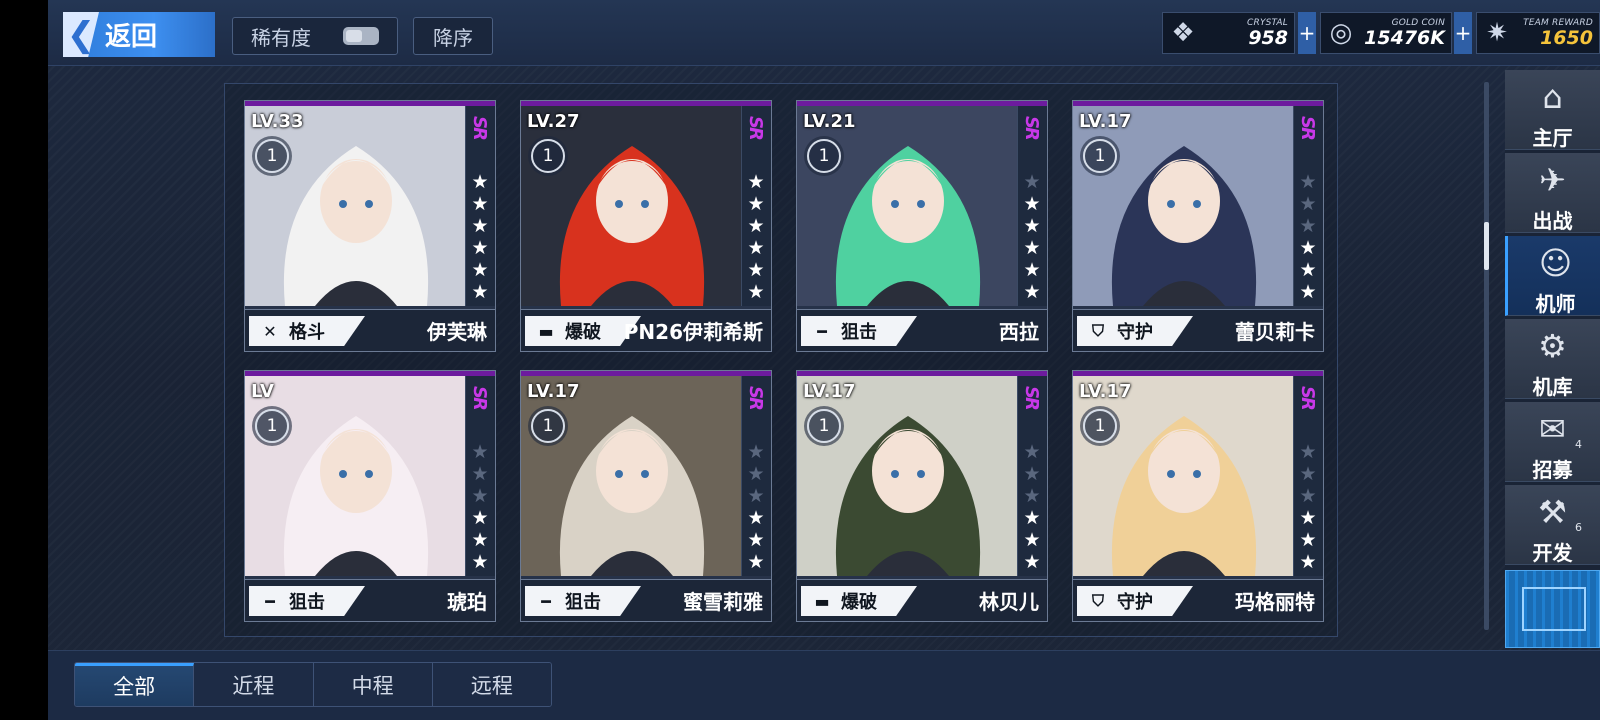 This screenshot has width=1600, height=720. I want to click on pilot-type-label: 守护, so click(1135, 602).